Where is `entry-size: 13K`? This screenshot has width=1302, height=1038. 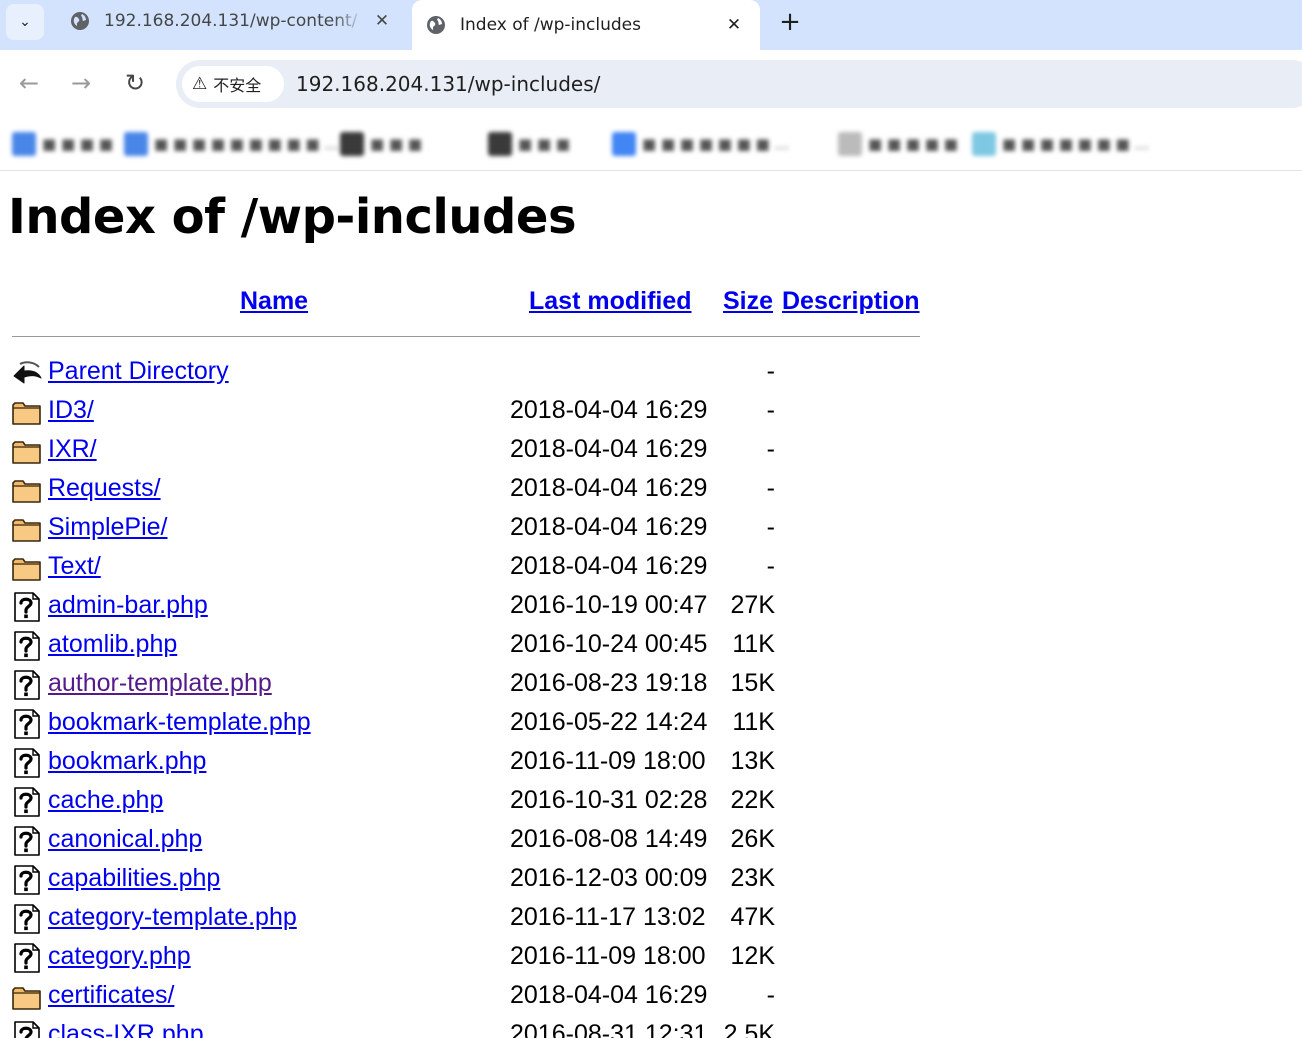 entry-size: 13K is located at coordinates (752, 761).